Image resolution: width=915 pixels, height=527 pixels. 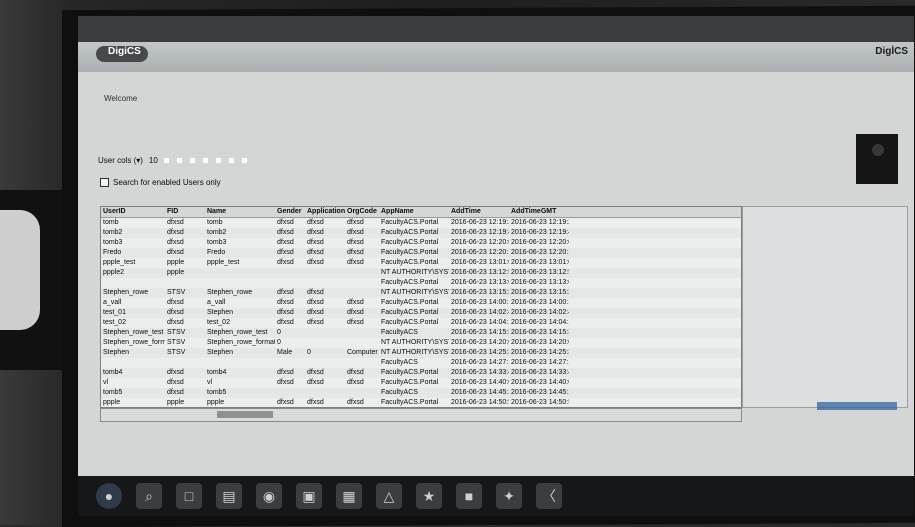 What do you see at coordinates (496, 29) in the screenshot?
I see `window-titlebar` at bounding box center [496, 29].